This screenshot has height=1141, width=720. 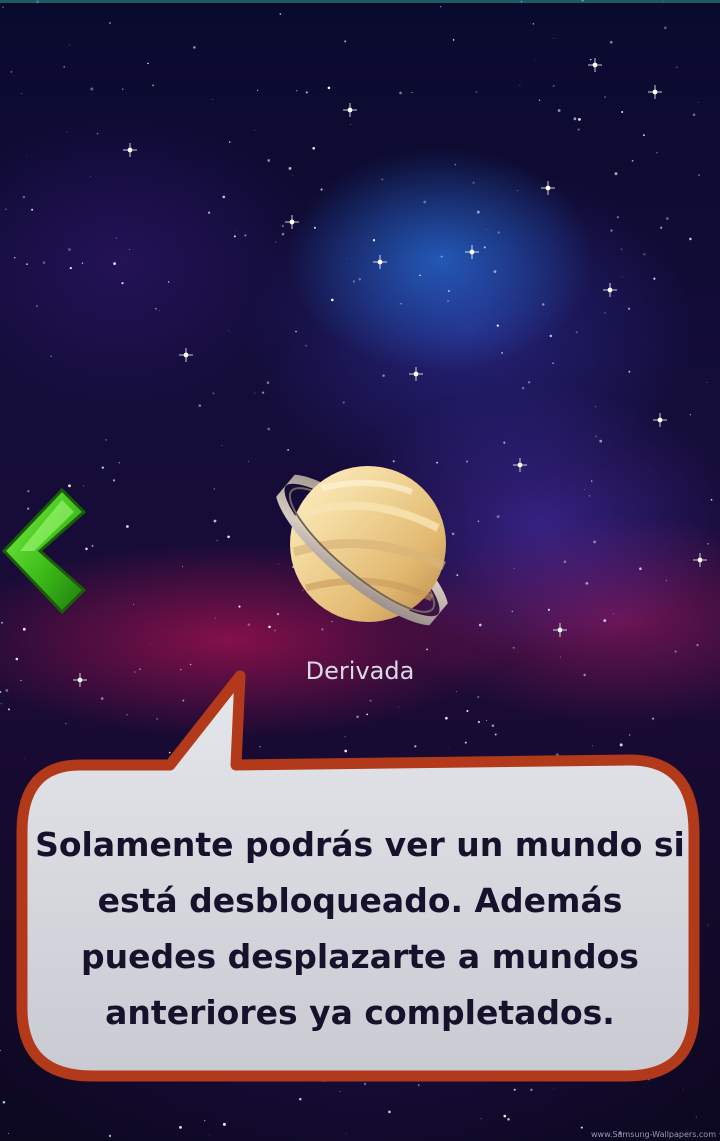 I want to click on back-arrow-button, so click(x=43, y=551).